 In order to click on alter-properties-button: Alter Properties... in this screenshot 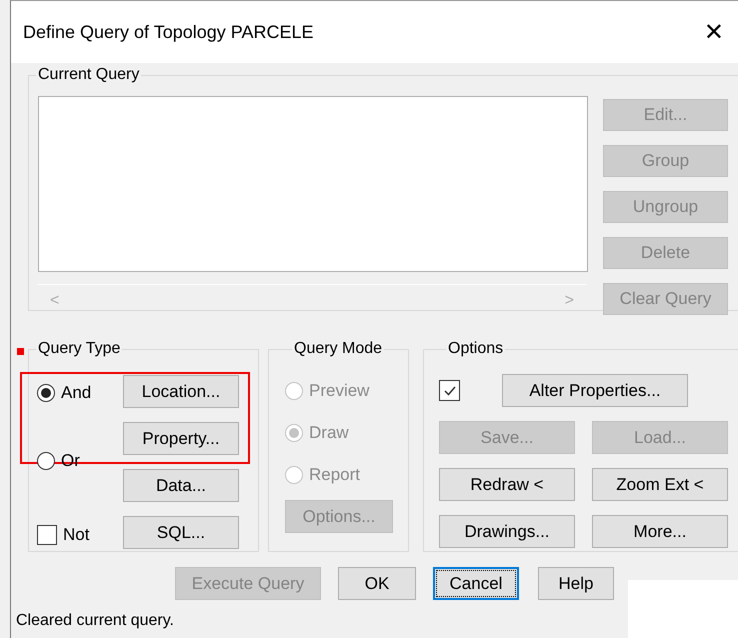, I will do `click(595, 390)`.